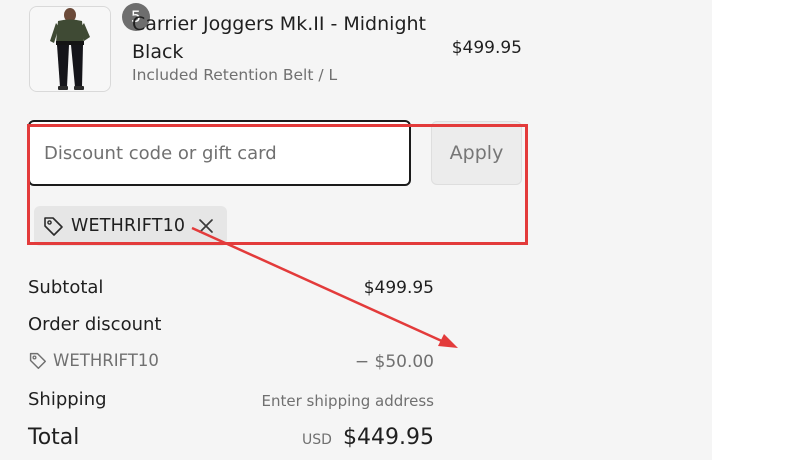 Image resolution: width=800 pixels, height=460 pixels. I want to click on applied-code-label: WETHRIFT10, so click(128, 226).